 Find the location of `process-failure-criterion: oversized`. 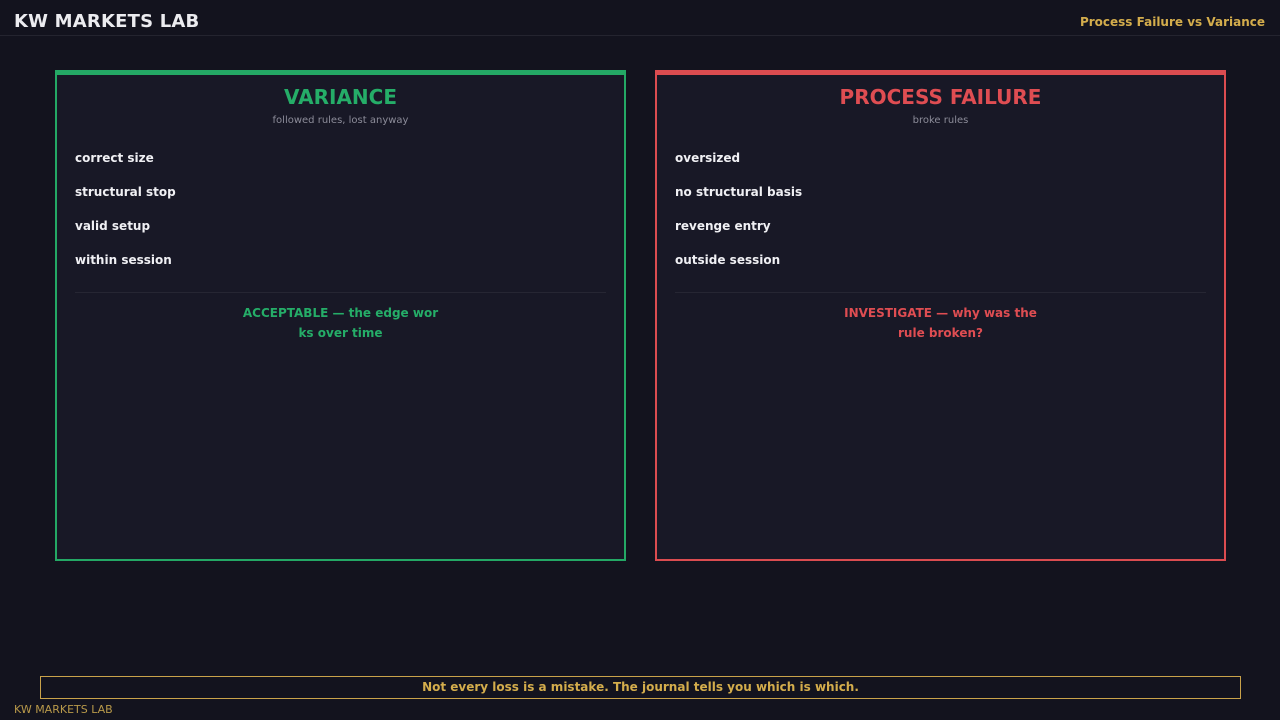

process-failure-criterion: oversized is located at coordinates (708, 158).